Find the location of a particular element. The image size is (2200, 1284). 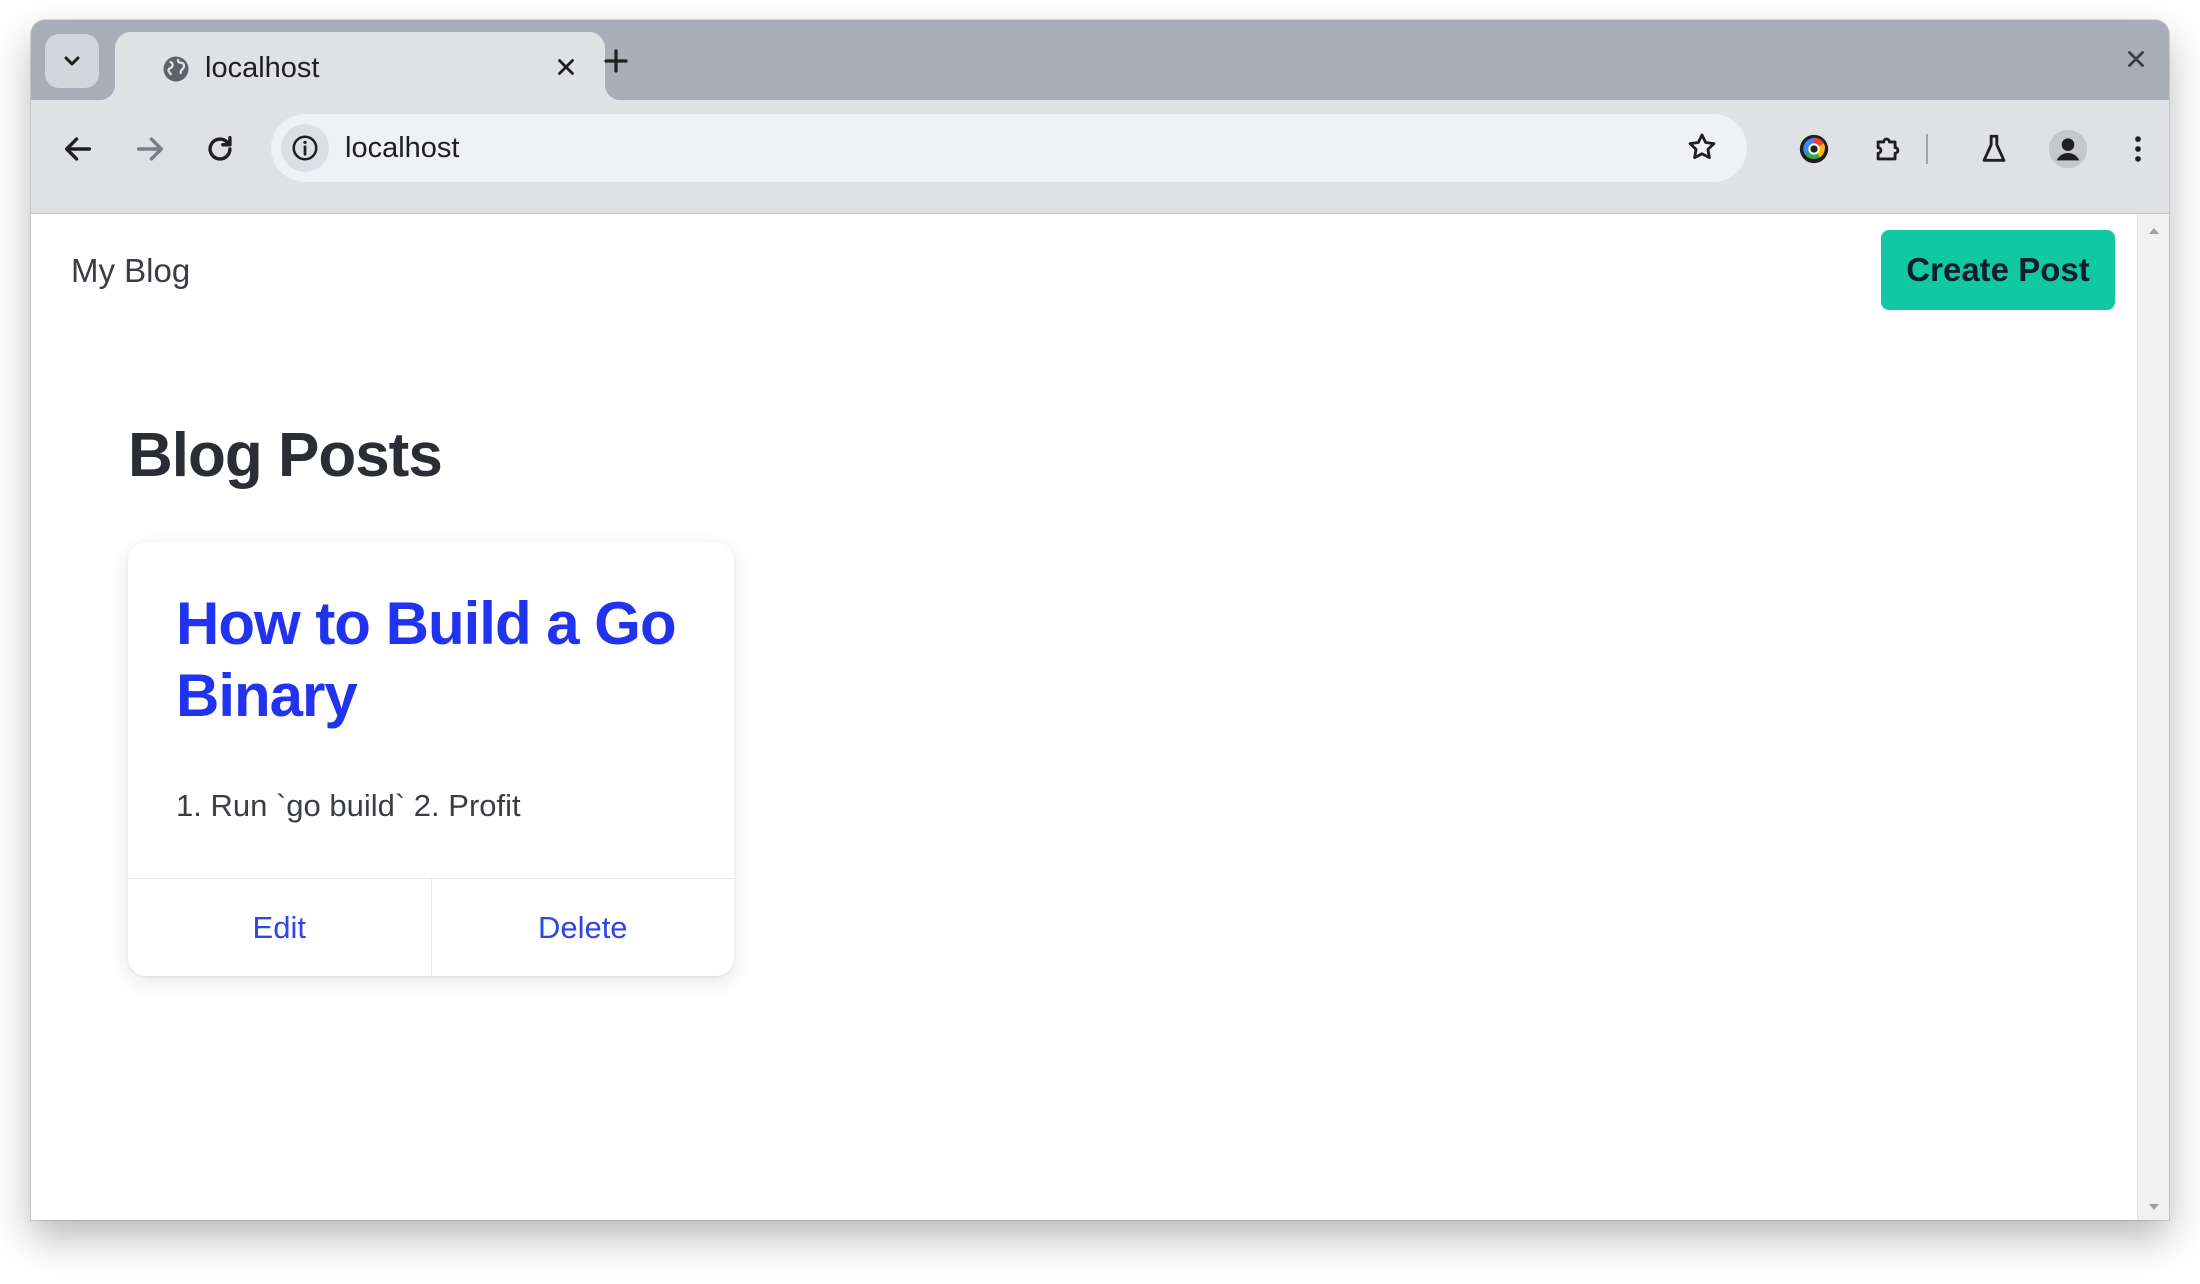

page-scrollbar is located at coordinates (2153, 717).